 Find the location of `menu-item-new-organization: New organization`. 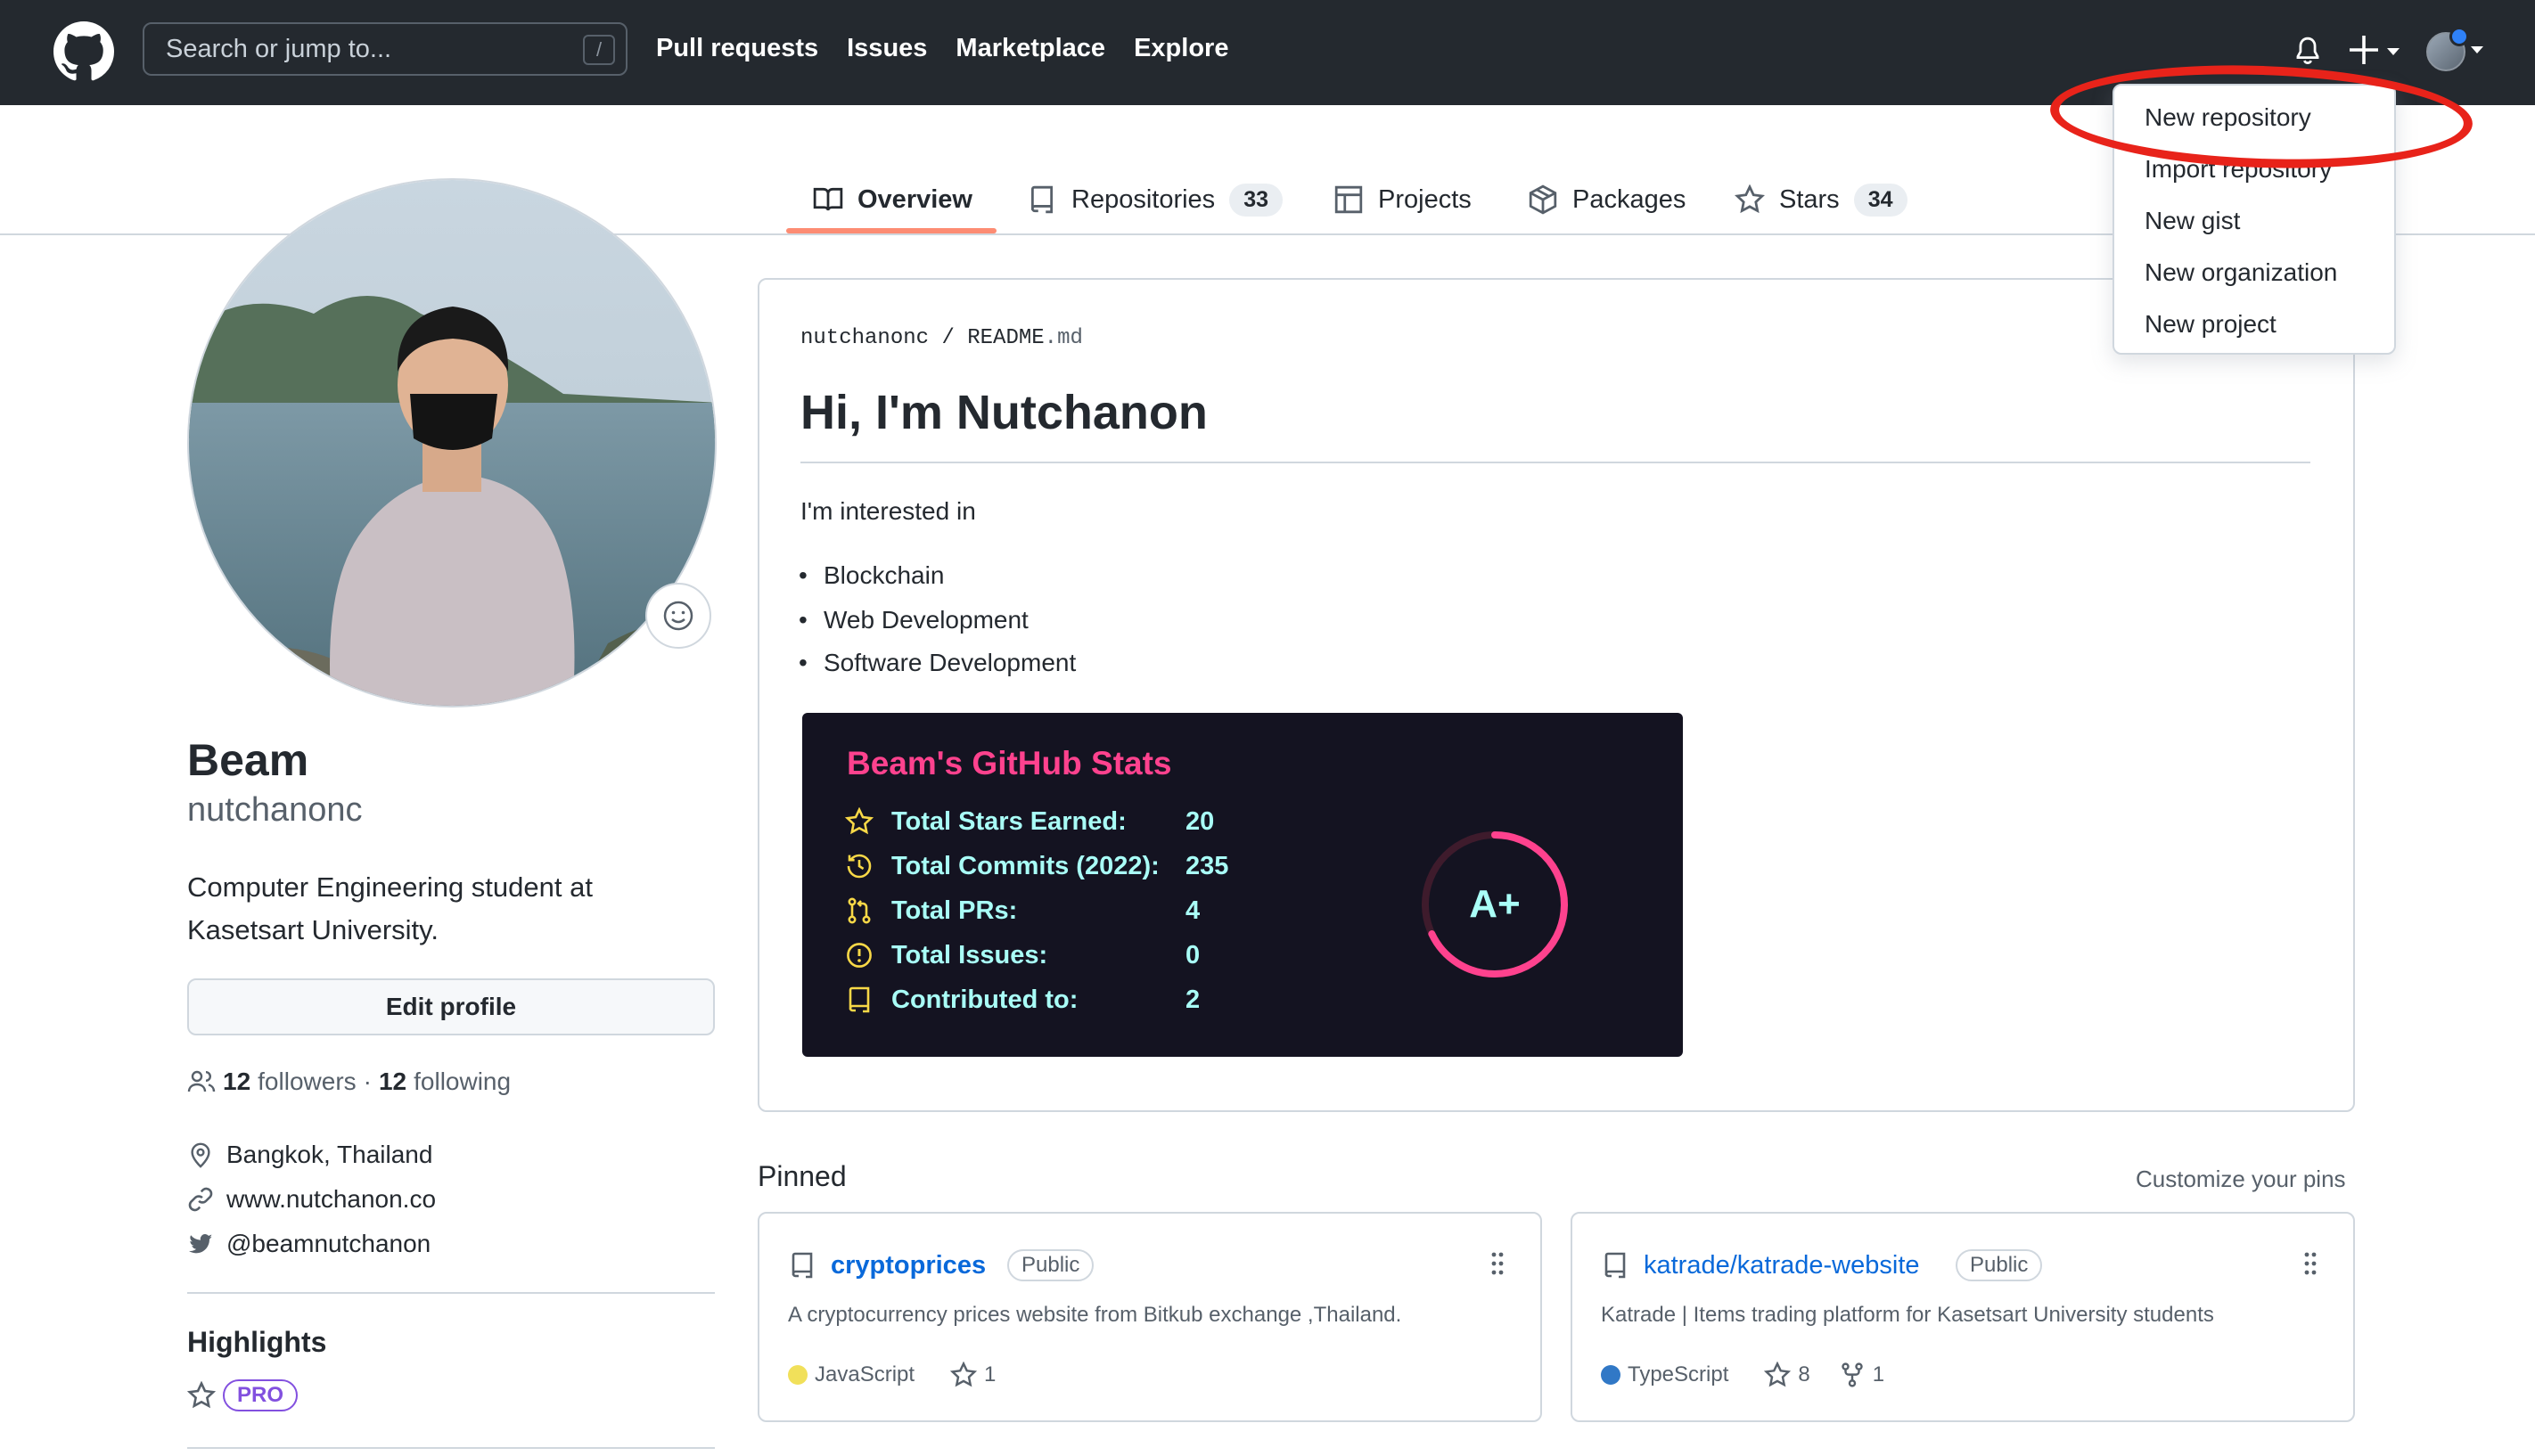

menu-item-new-organization: New organization is located at coordinates (2241, 272).